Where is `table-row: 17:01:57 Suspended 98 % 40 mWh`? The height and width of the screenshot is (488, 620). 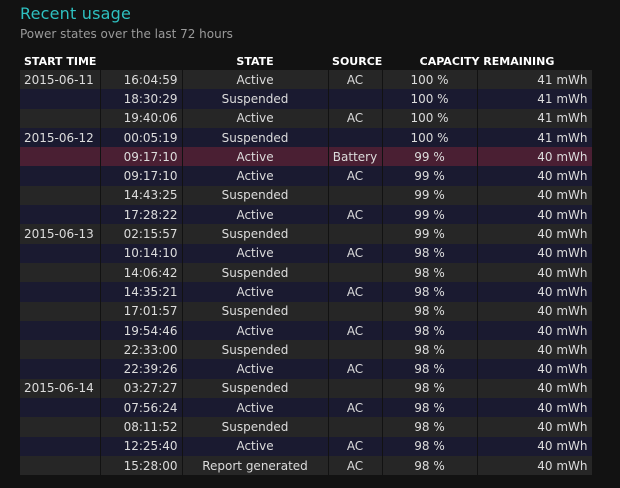 table-row: 17:01:57 Suspended 98 % 40 mWh is located at coordinates (306, 311).